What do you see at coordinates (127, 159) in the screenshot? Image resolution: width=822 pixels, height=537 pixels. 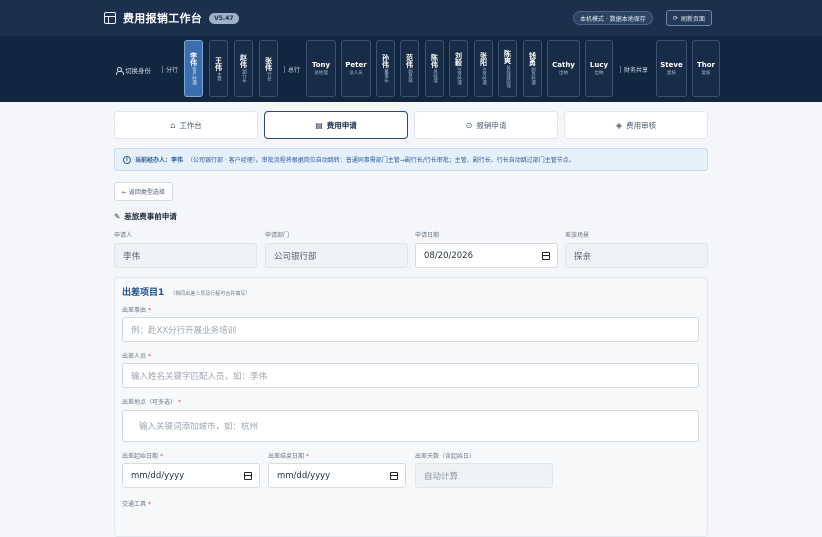 I see `info-icon: i` at bounding box center [127, 159].